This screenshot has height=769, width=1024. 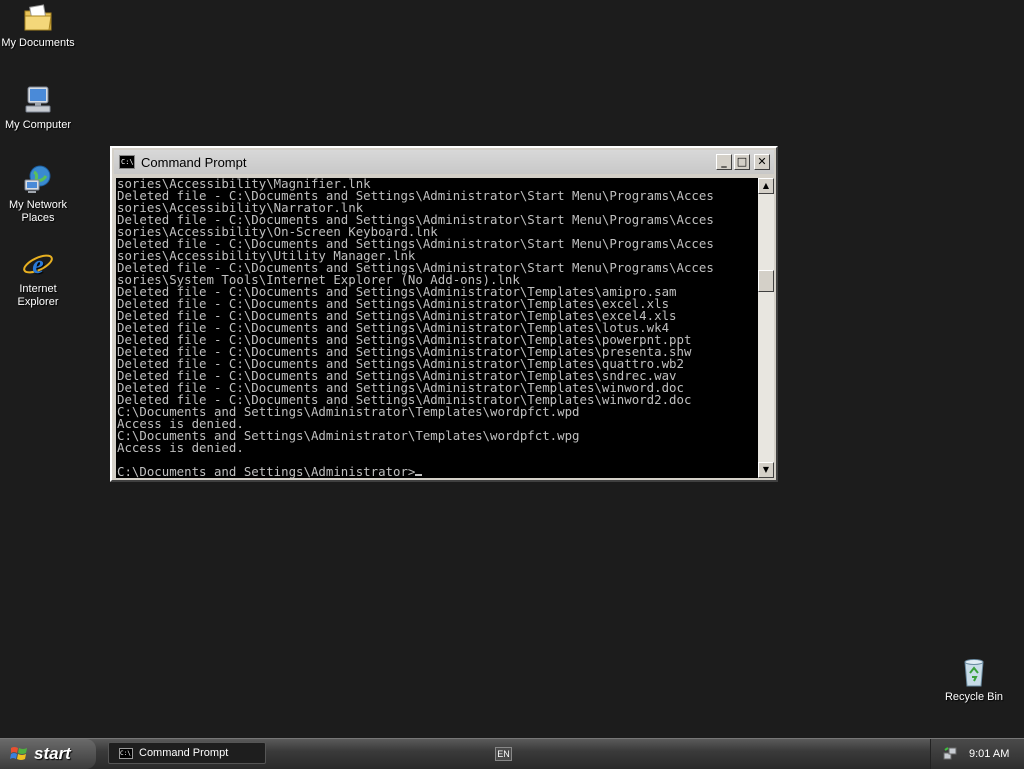 I want to click on desktop-icon-internet-explorer: e Internet Explorer, so click(x=38, y=278).